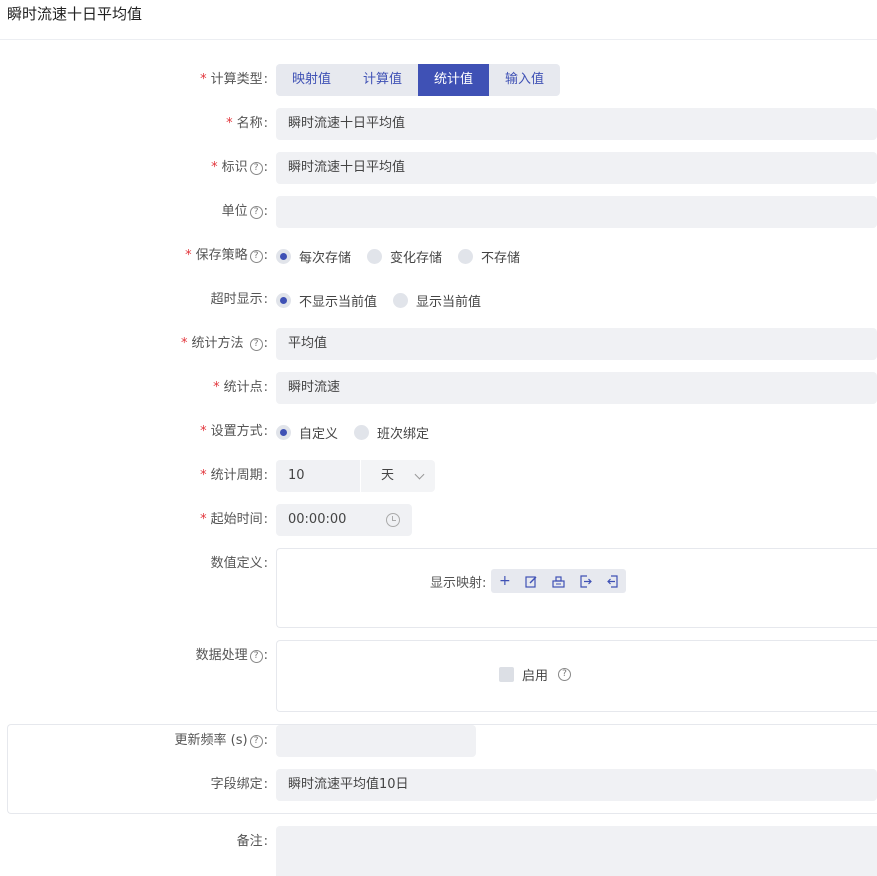 The width and height of the screenshot is (877, 876). I want to click on timeout-display-row: 超时显示: 不显示当前值 显示当前值, so click(438, 300).